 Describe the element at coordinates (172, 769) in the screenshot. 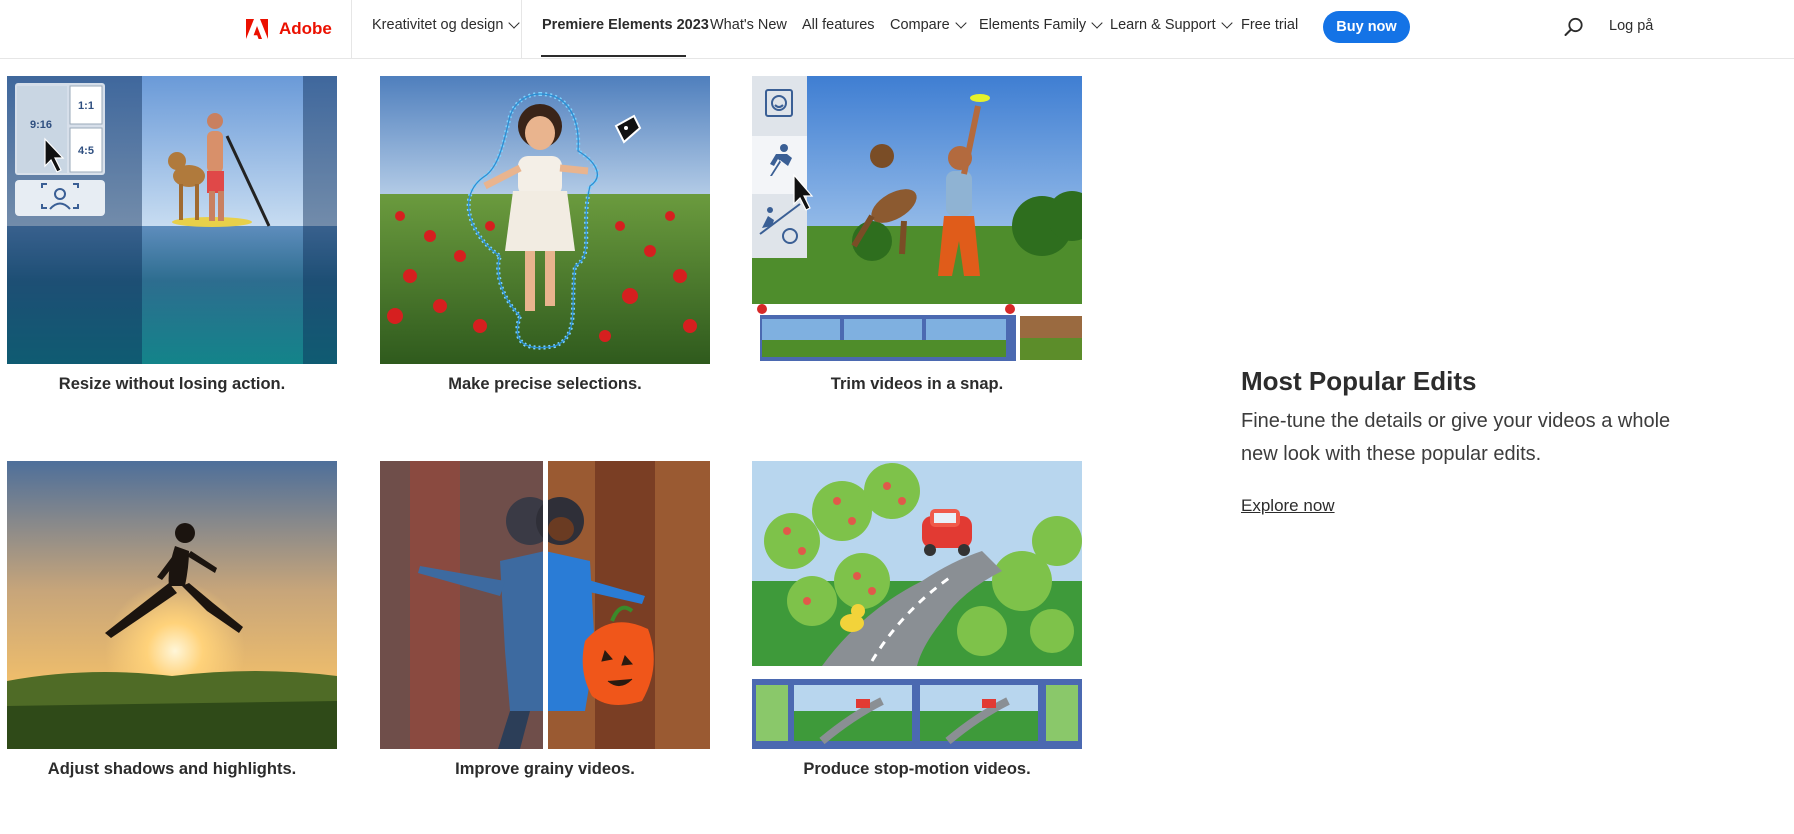

I see `feature-caption: Adjust shadows and highlights.` at that location.